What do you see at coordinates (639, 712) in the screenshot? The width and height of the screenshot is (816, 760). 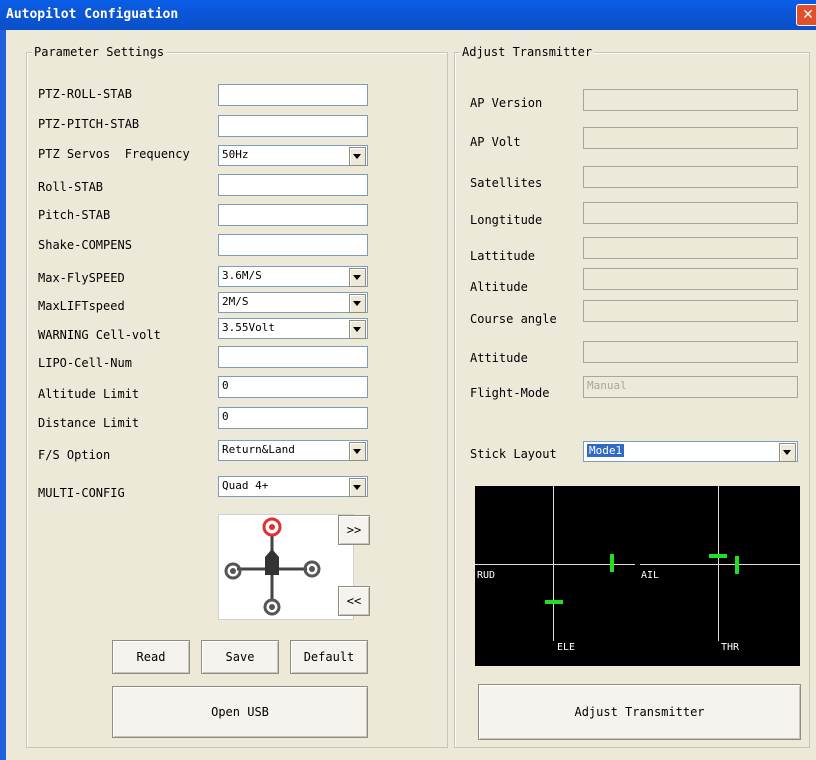 I see `adjust-transmitter-button: Adjust Transmitter` at bounding box center [639, 712].